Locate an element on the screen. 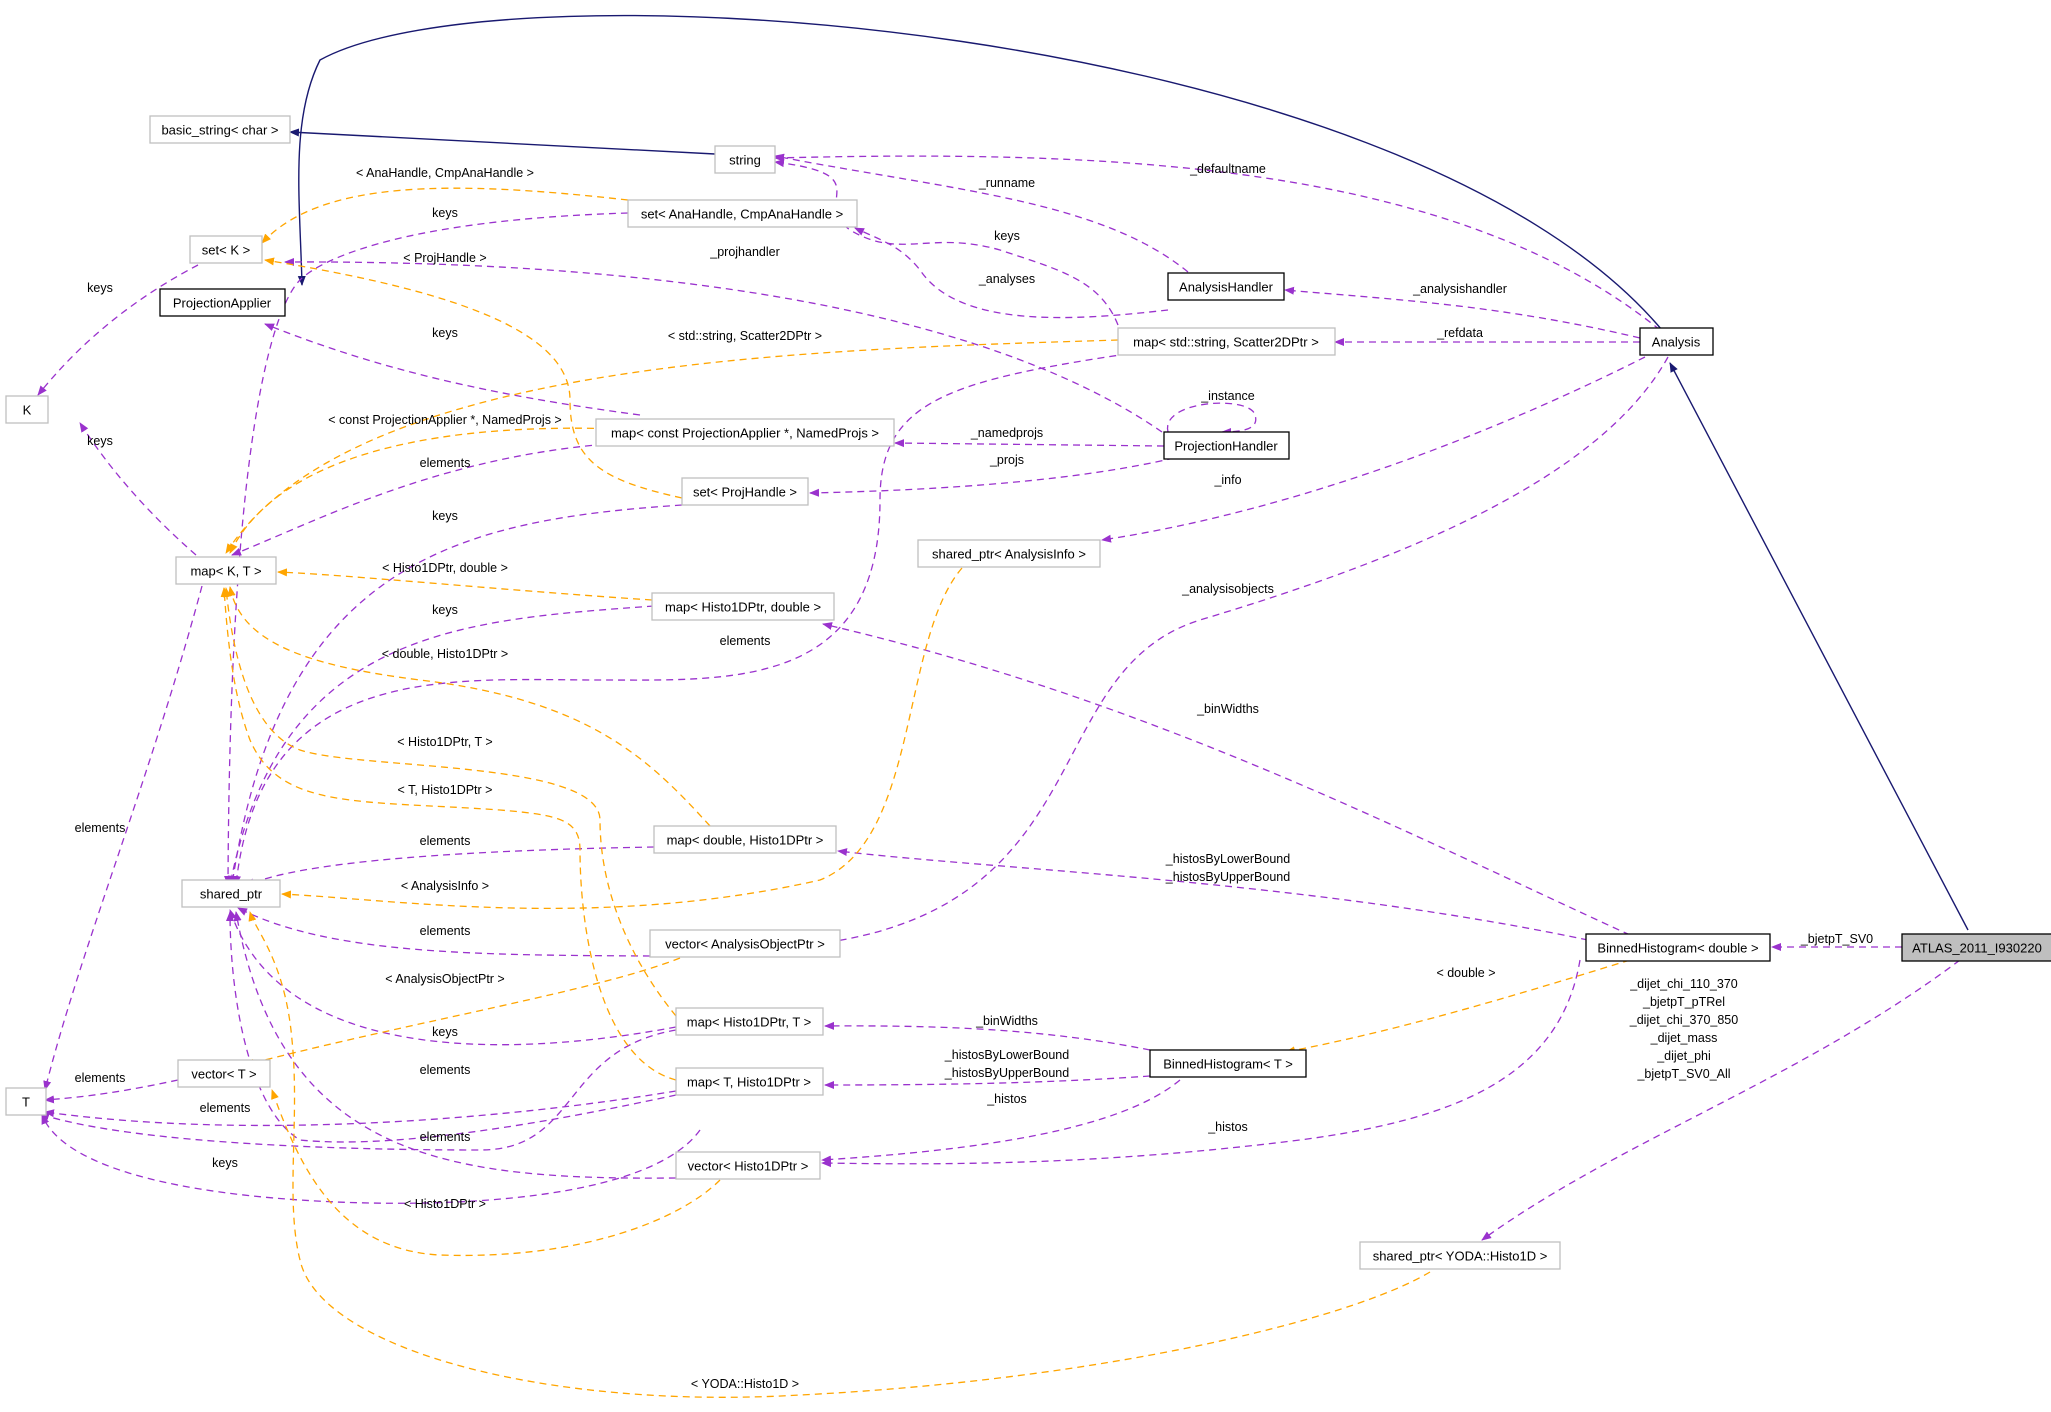  edge-label: _analysishandler is located at coordinates (1459, 289).